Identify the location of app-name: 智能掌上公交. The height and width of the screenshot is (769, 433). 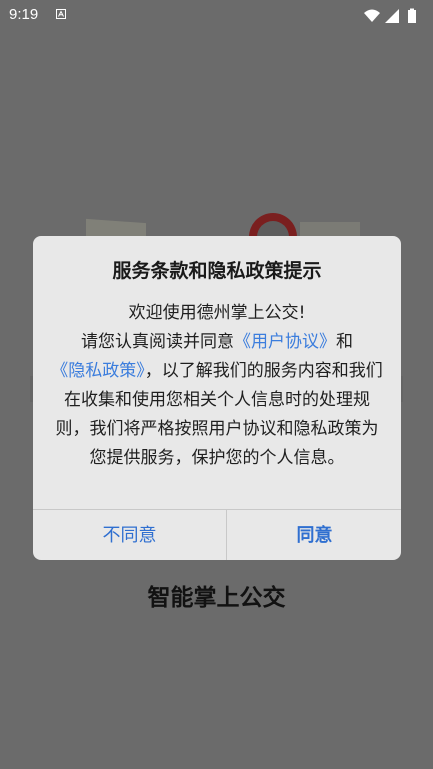
(216, 598).